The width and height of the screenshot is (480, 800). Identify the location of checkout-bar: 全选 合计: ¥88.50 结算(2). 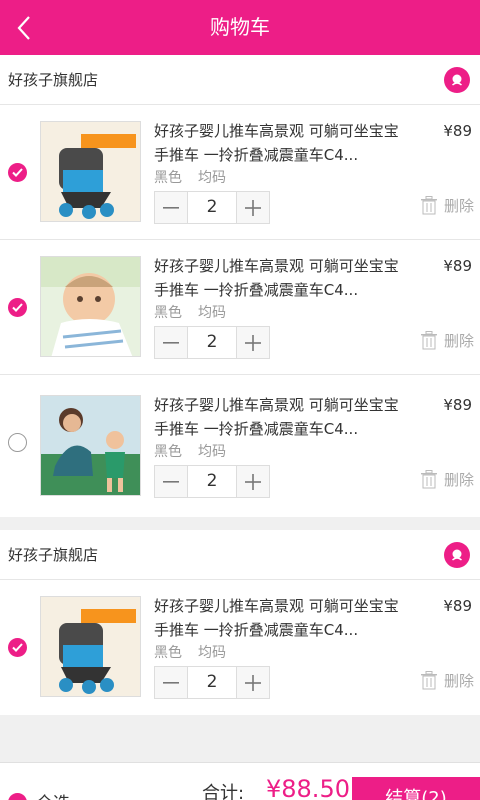
(240, 781).